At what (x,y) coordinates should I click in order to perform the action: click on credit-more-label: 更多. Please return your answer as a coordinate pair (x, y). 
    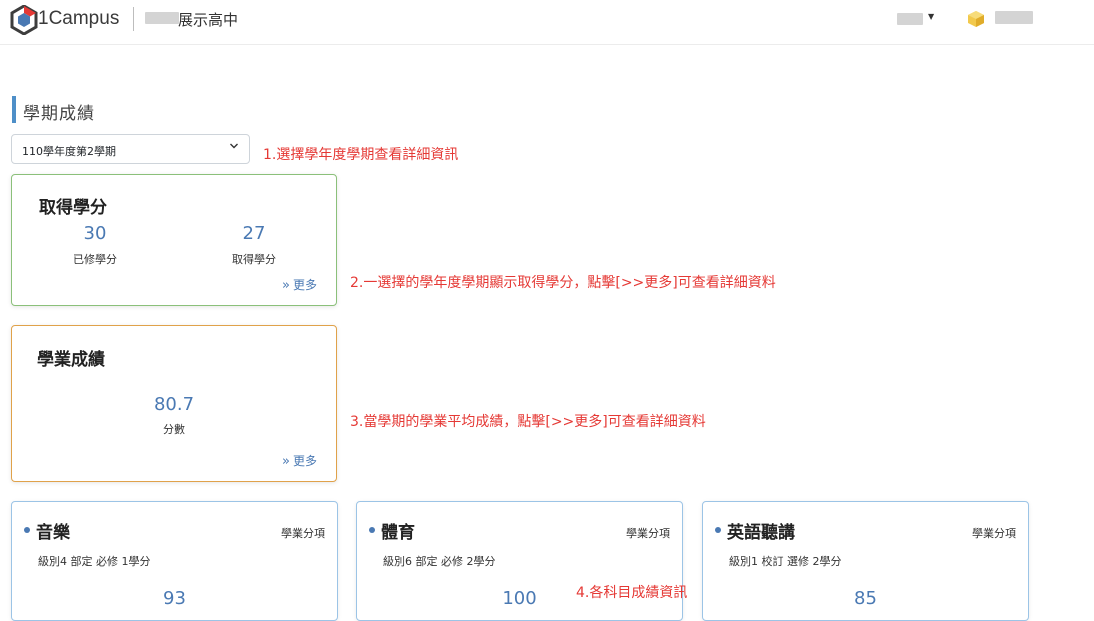
    Looking at the image, I should click on (304, 285).